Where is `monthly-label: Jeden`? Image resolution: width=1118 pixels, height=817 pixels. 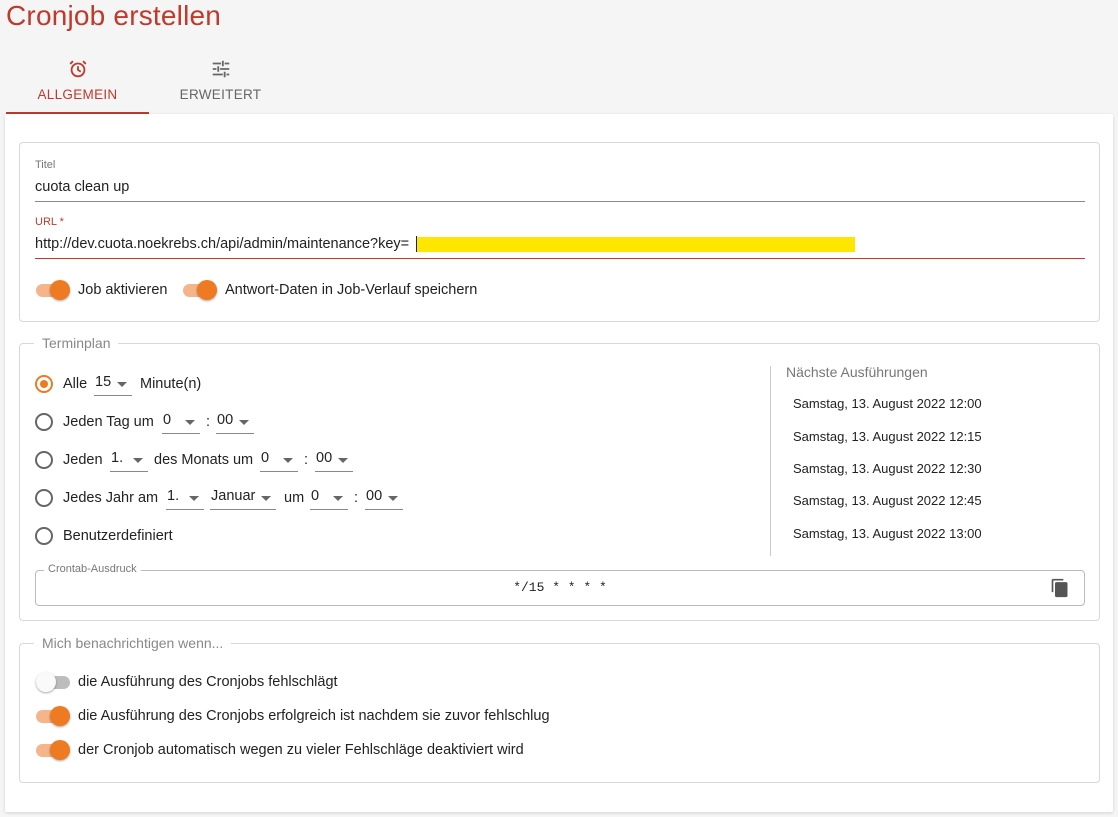 monthly-label: Jeden is located at coordinates (83, 460).